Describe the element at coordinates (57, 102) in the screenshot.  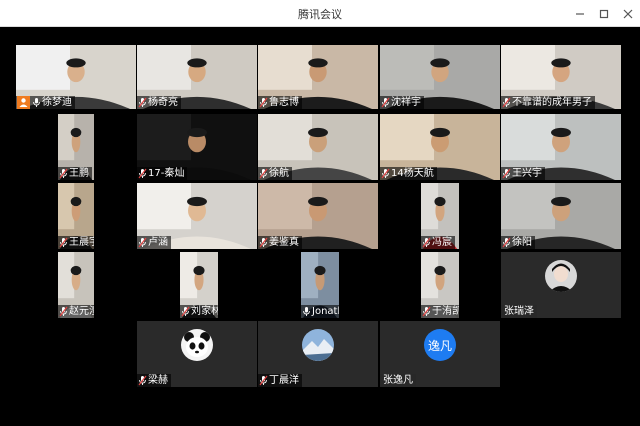
I see `participant-name: 徐梦迪` at that location.